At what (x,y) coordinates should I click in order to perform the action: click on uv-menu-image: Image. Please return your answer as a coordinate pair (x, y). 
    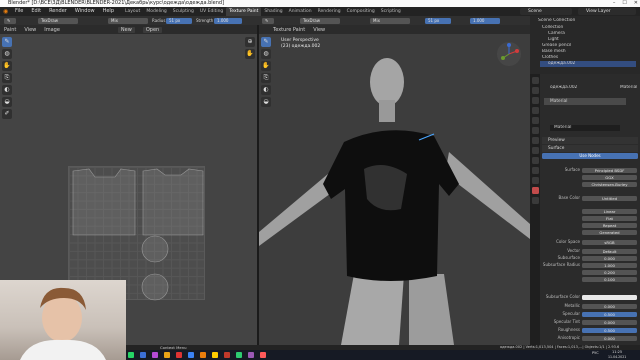
    Looking at the image, I should click on (52, 30).